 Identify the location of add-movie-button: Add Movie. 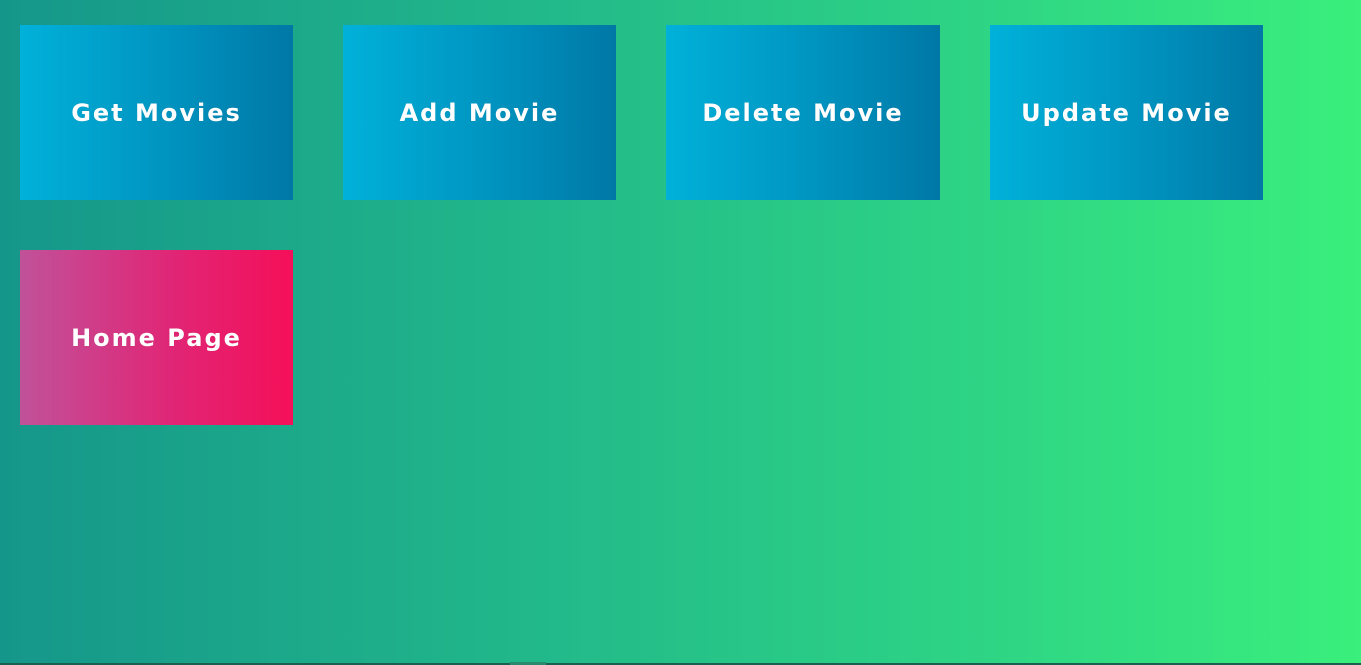
(479, 112).